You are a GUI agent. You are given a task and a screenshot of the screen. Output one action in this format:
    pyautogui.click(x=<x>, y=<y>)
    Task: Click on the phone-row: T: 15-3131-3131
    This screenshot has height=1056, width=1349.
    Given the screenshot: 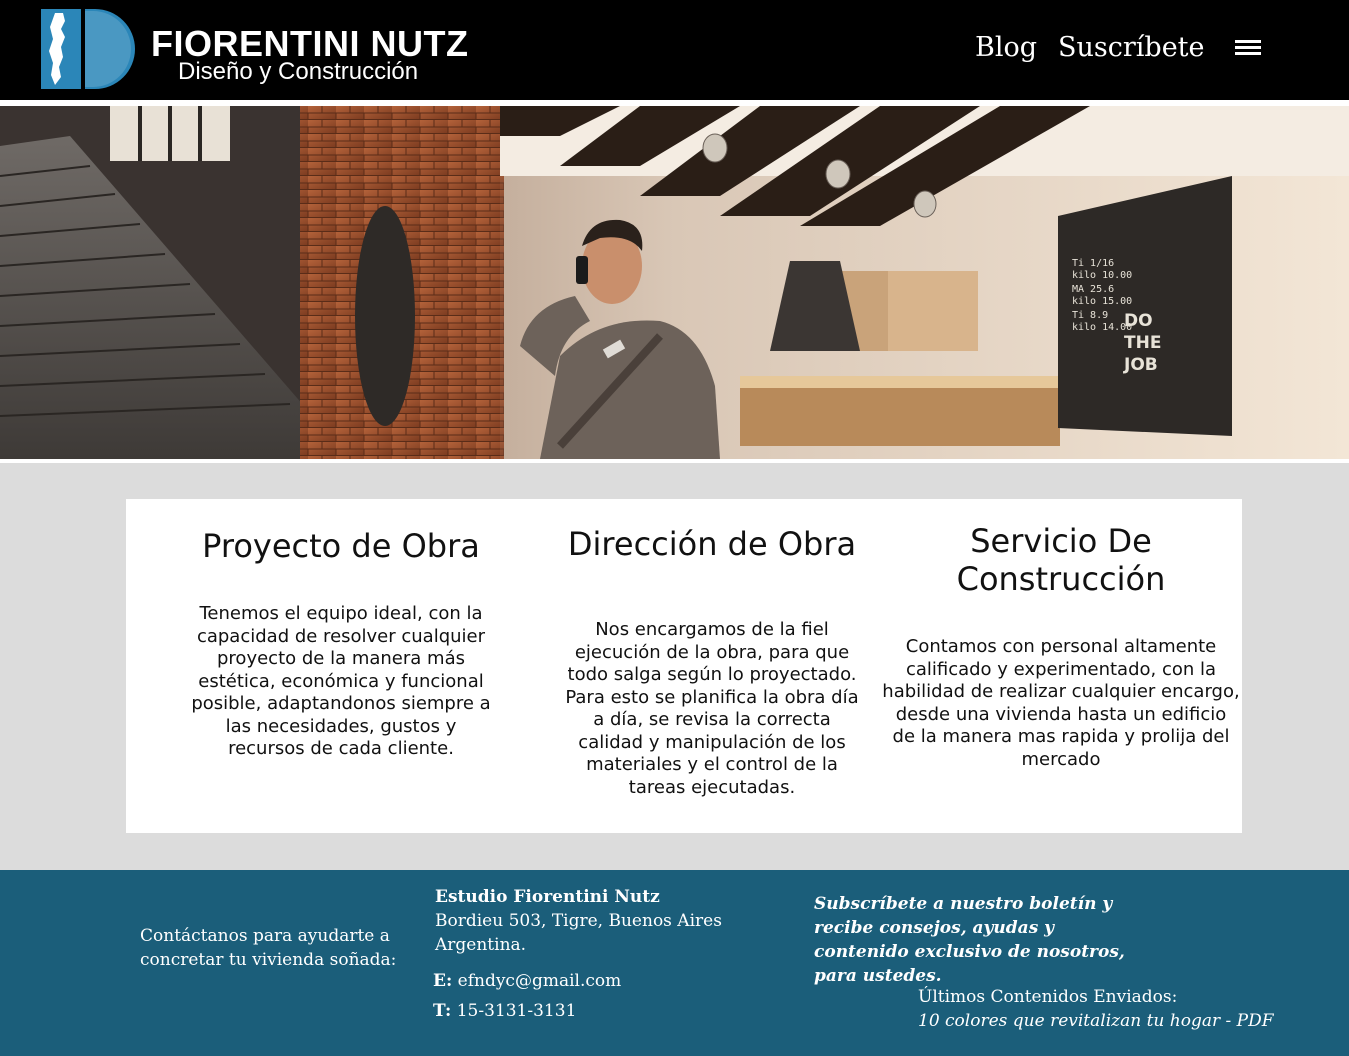 What is the action you would take?
    pyautogui.click(x=504, y=1011)
    